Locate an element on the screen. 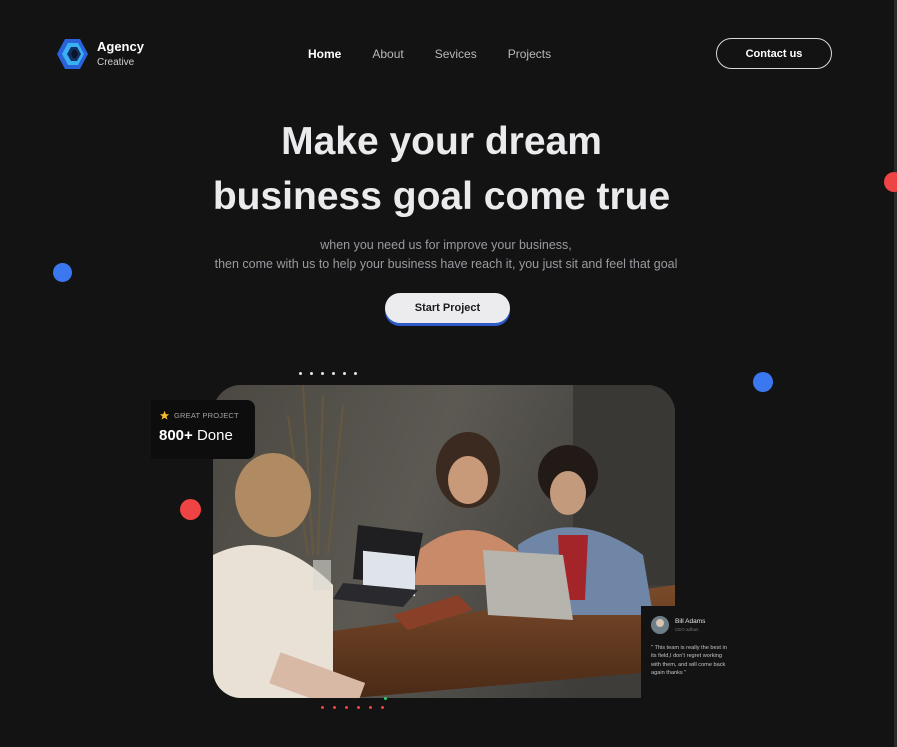  nav-item-home: Home is located at coordinates (324, 54).